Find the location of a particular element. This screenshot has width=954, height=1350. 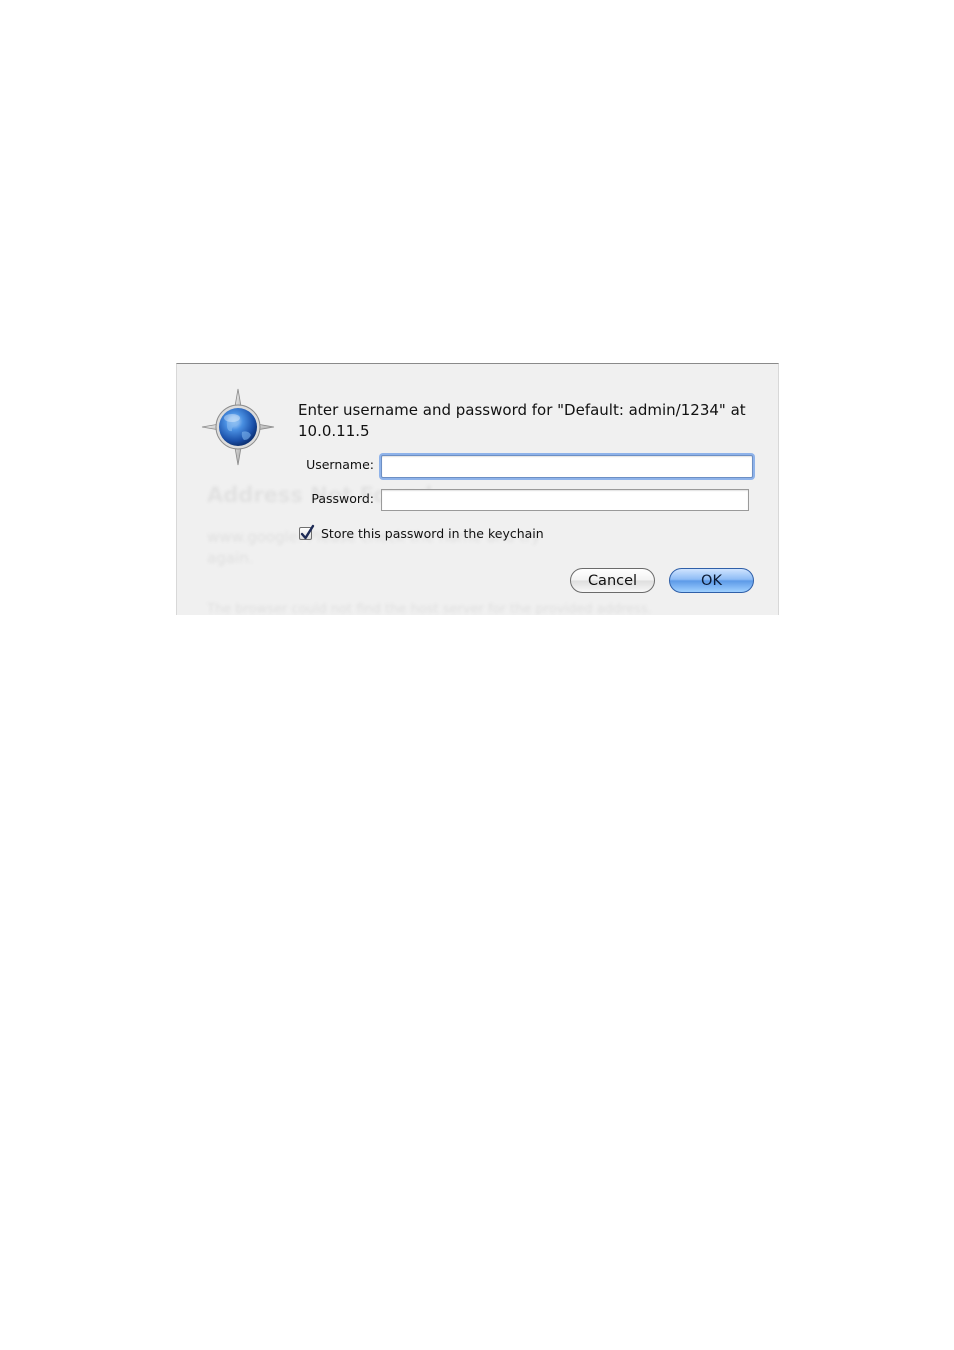

password-input is located at coordinates (565, 500).